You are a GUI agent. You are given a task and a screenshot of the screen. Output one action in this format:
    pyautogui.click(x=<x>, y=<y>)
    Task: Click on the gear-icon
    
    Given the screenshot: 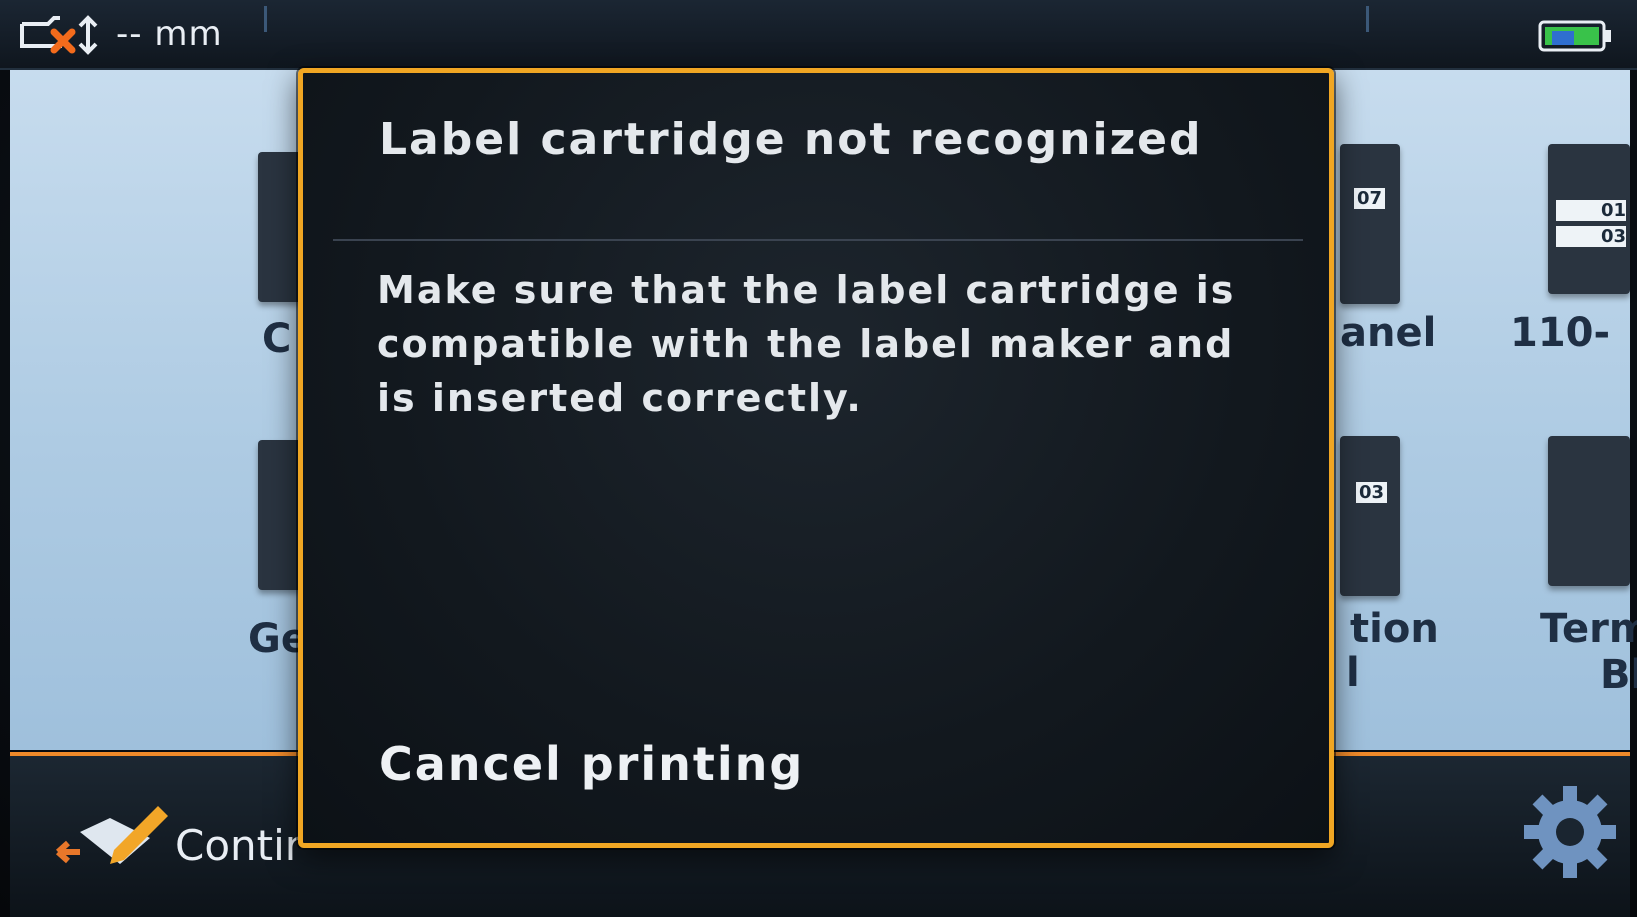 What is the action you would take?
    pyautogui.click(x=1570, y=832)
    